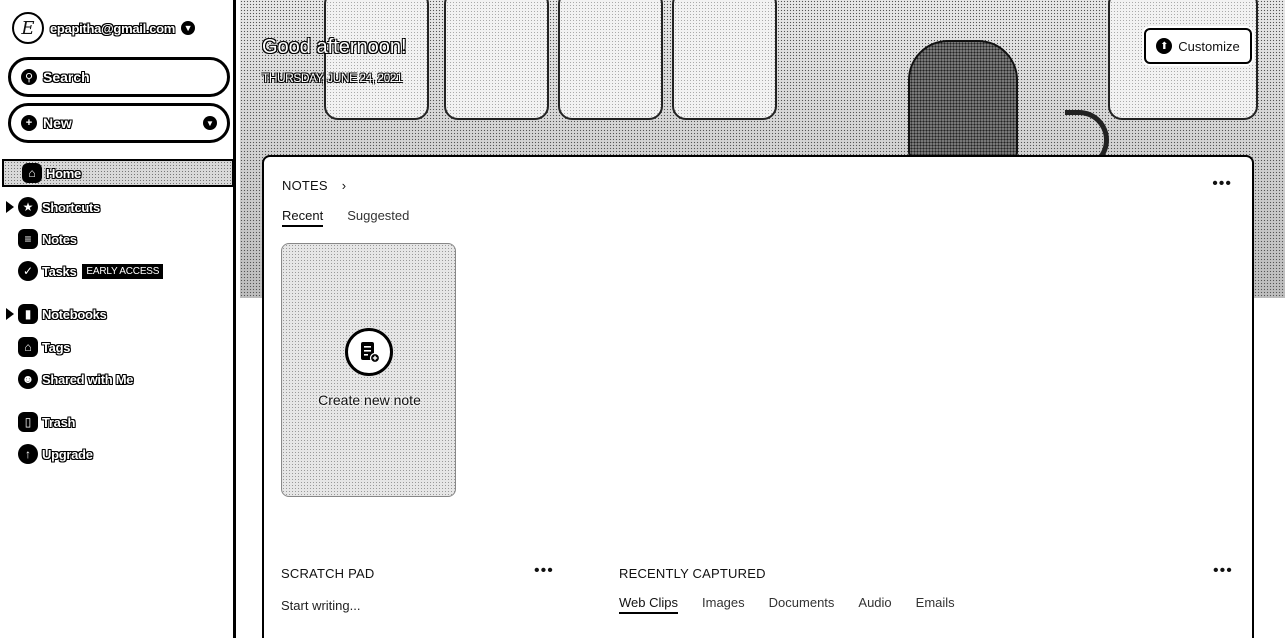 This screenshot has height=638, width=1285. I want to click on upgrade-icon: ↑, so click(28, 454).